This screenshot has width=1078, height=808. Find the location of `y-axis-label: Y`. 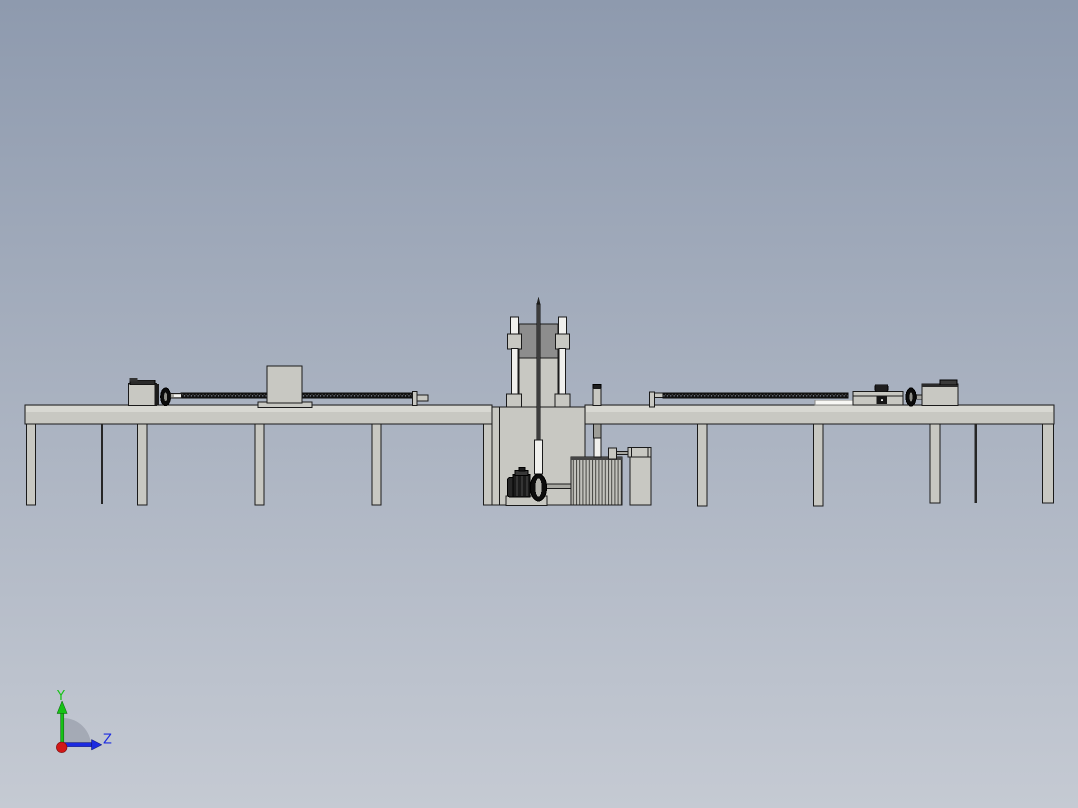

y-axis-label: Y is located at coordinates (60, 696).